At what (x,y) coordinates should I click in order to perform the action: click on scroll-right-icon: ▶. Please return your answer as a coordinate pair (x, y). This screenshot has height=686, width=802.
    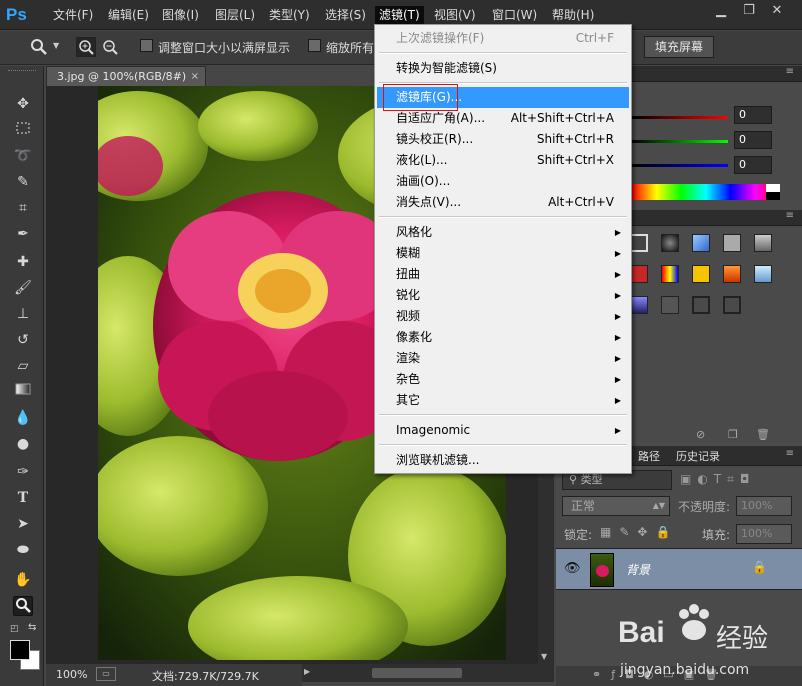
    Looking at the image, I should click on (307, 671).